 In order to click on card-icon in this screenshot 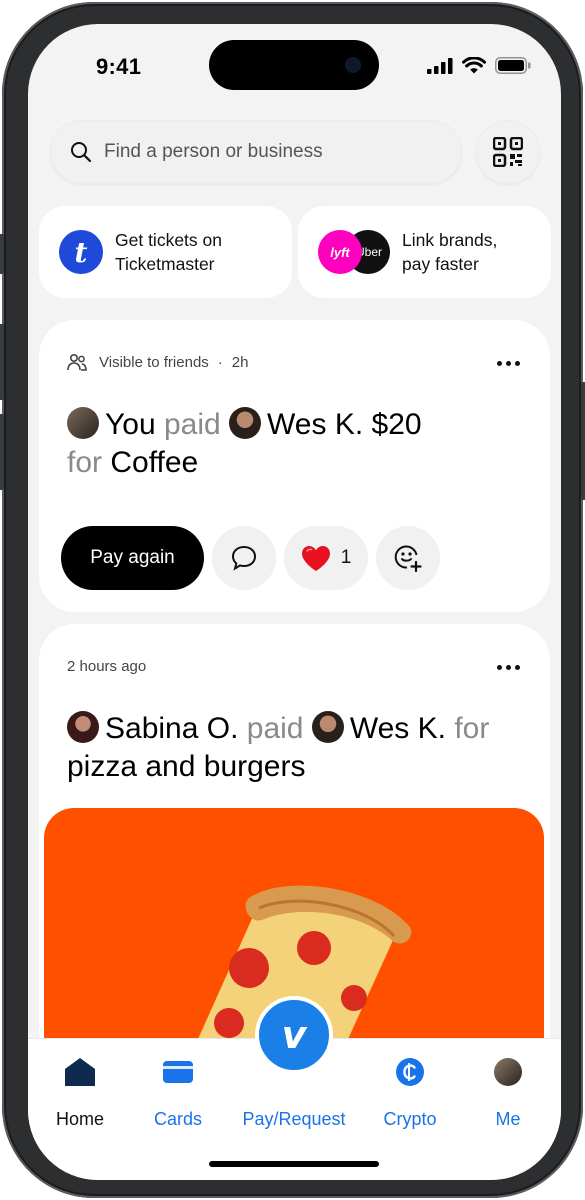, I will do `click(178, 1072)`.